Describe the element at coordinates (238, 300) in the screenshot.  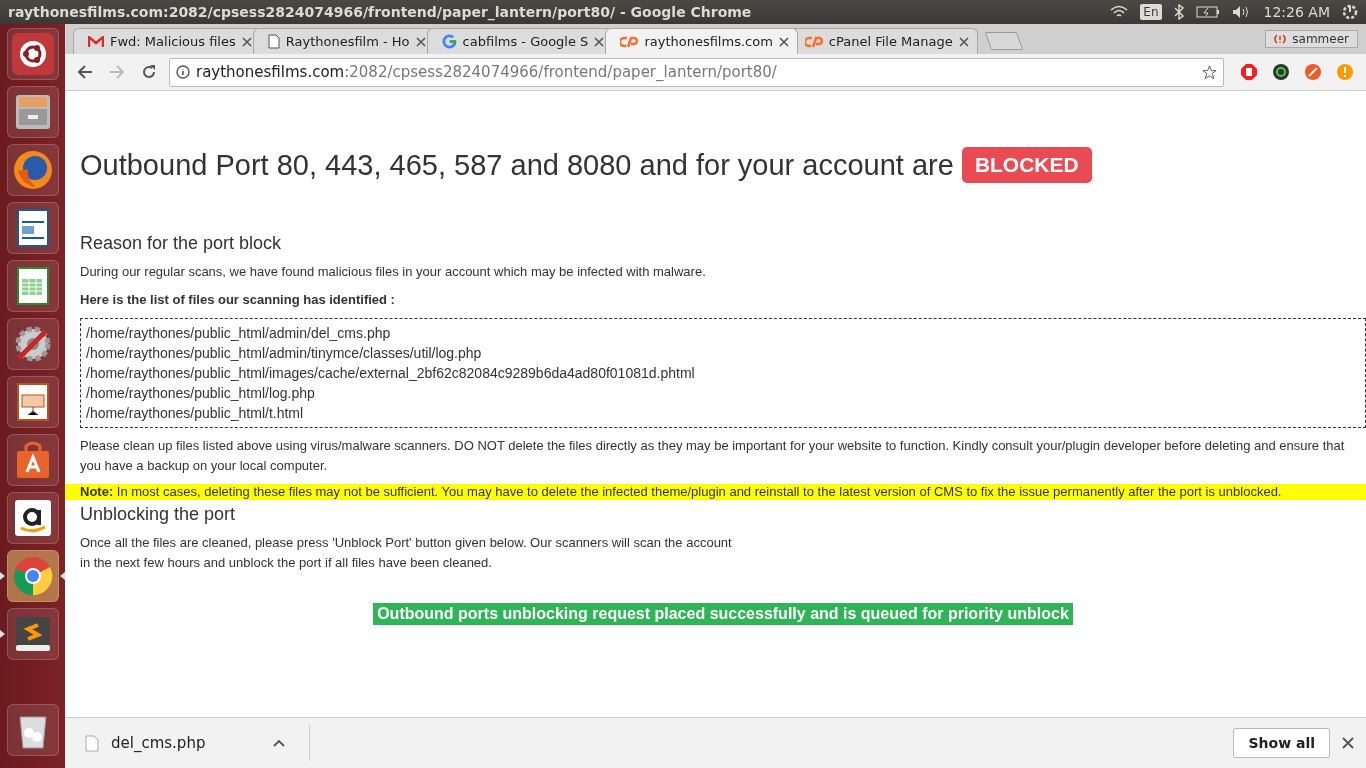
I see `list-intro: Here is the list of files our scanning has identified :` at that location.